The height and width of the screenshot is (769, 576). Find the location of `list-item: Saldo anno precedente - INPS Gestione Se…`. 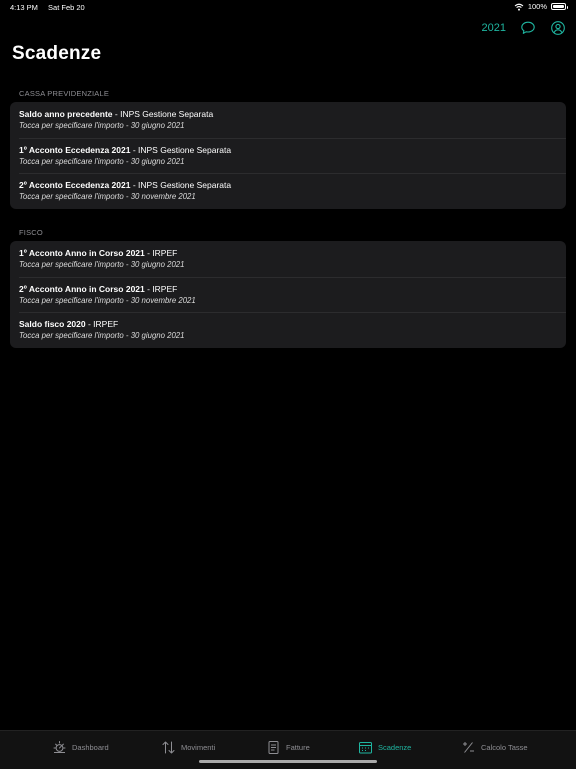

list-item: Saldo anno precedente - INPS Gestione Se… is located at coordinates (288, 120).